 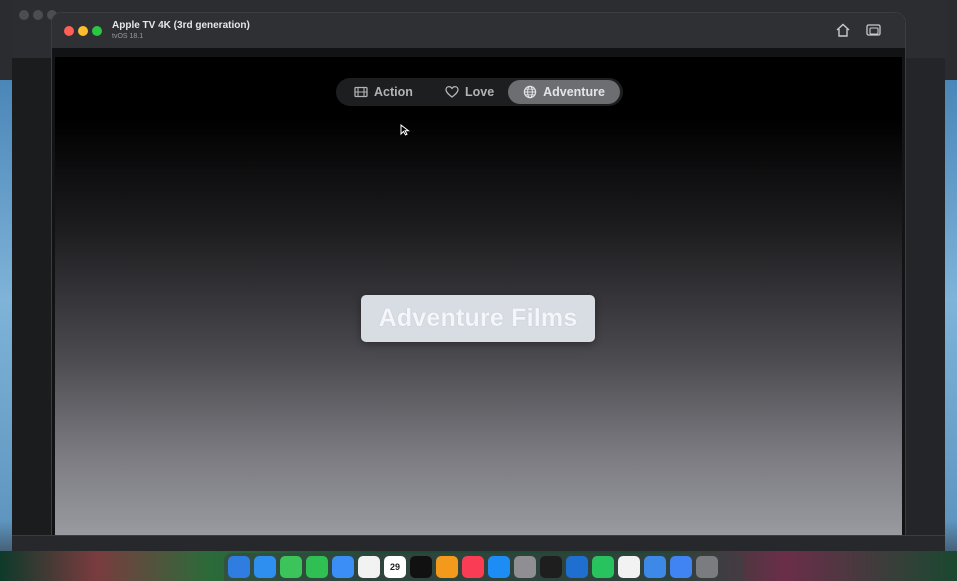 What do you see at coordinates (530, 92) in the screenshot?
I see `globe-icon` at bounding box center [530, 92].